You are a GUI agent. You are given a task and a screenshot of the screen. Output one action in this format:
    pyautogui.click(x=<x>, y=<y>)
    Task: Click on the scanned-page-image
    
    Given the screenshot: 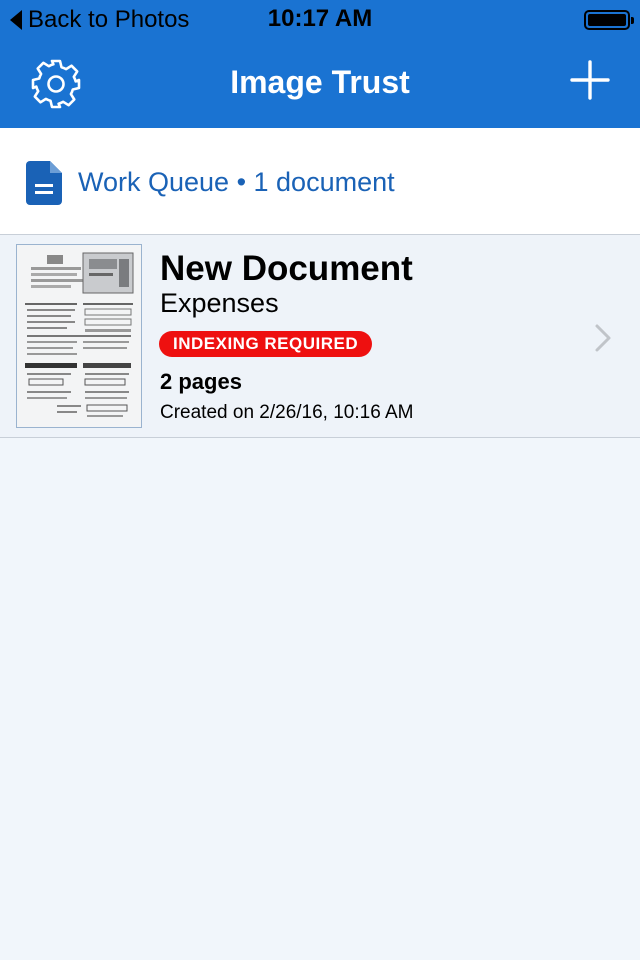 What is the action you would take?
    pyautogui.click(x=79, y=336)
    